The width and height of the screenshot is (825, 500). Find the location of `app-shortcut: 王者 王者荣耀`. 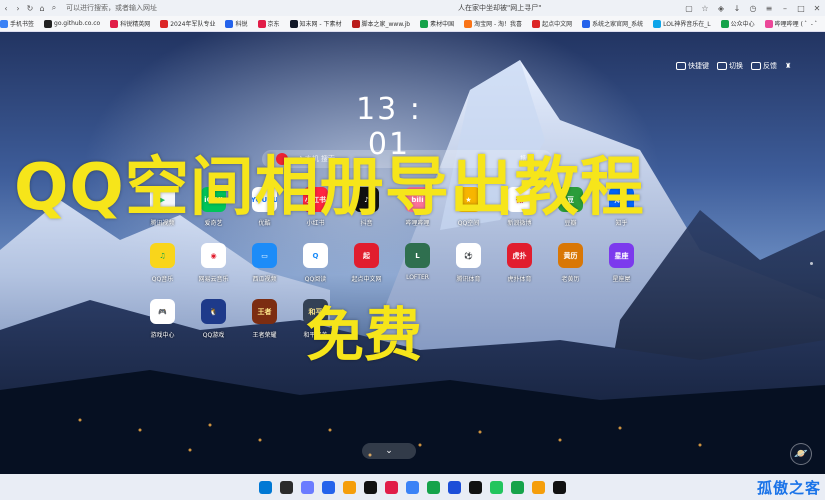

app-shortcut: 王者 王者荣耀 is located at coordinates (264, 327).